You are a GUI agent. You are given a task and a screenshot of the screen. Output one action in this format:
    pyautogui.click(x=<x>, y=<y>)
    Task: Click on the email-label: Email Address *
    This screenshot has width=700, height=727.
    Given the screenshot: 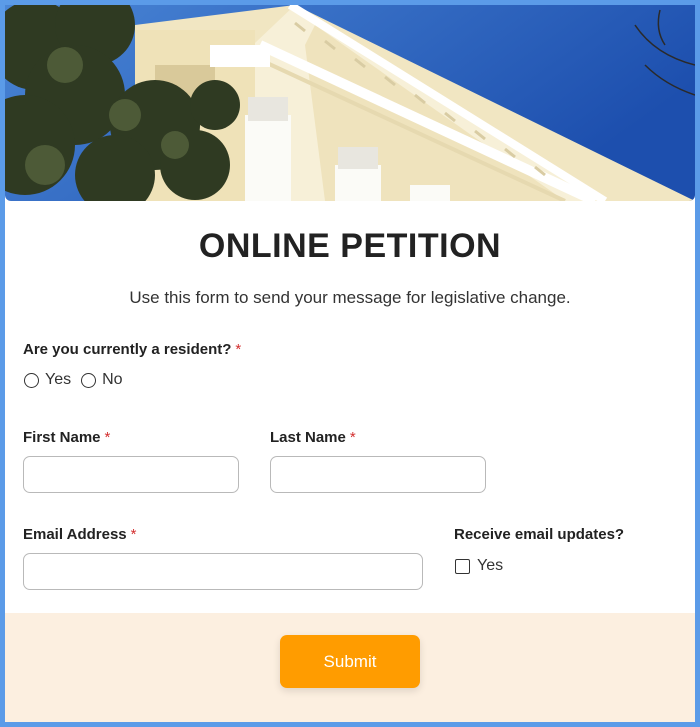 What is the action you would take?
    pyautogui.click(x=80, y=534)
    